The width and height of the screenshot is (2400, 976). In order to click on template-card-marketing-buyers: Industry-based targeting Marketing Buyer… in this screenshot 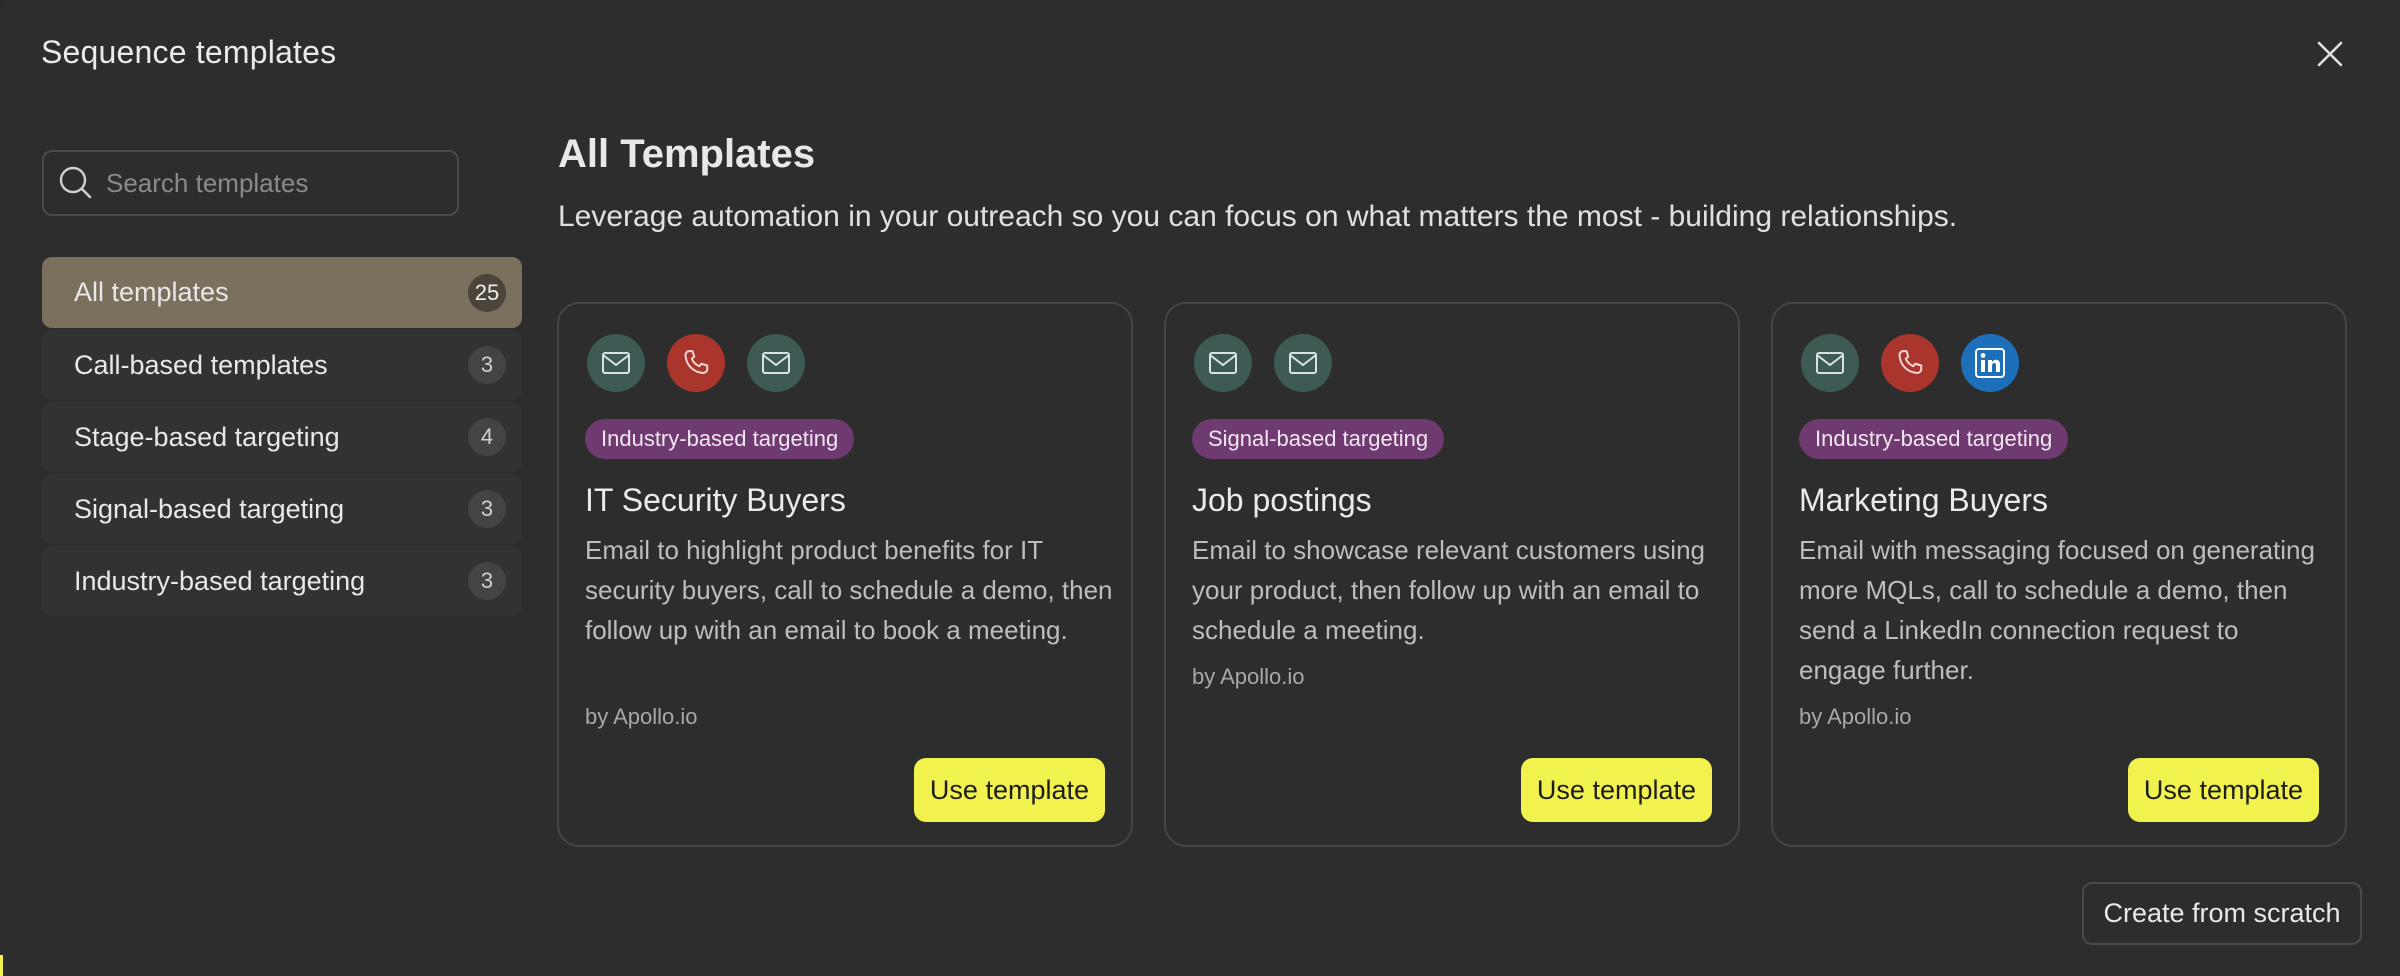, I will do `click(2059, 574)`.